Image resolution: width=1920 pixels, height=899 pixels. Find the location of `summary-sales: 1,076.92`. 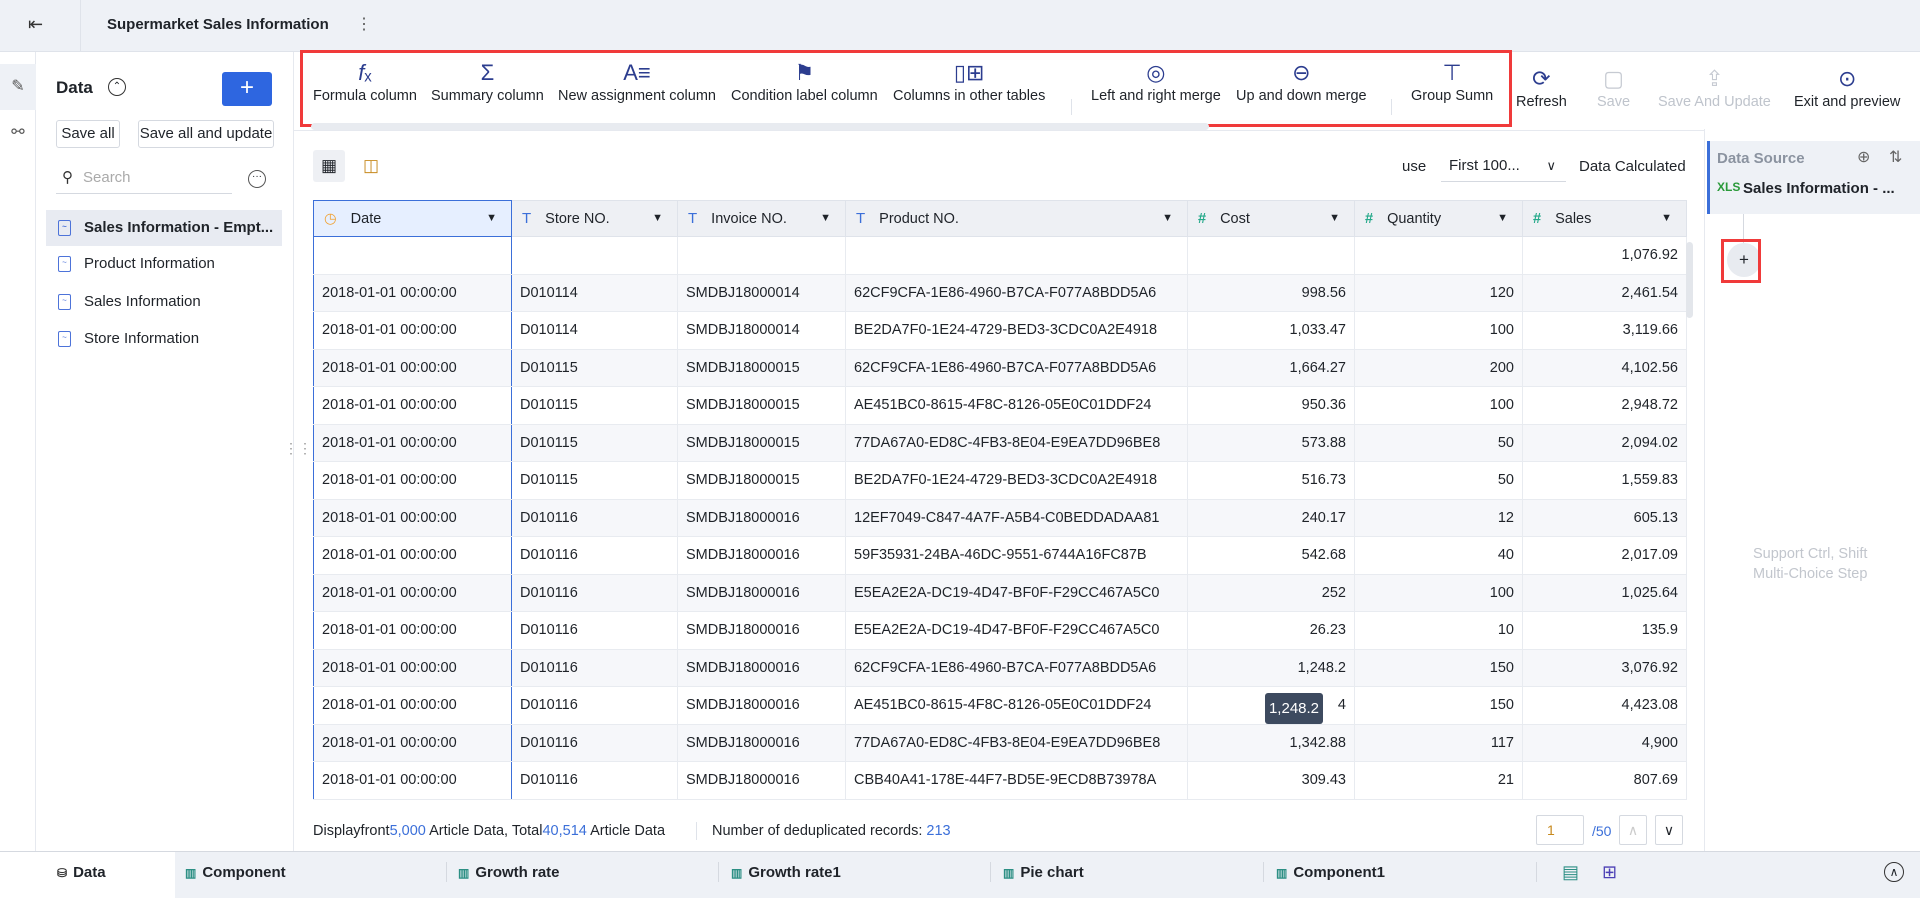

summary-sales: 1,076.92 is located at coordinates (1604, 255).